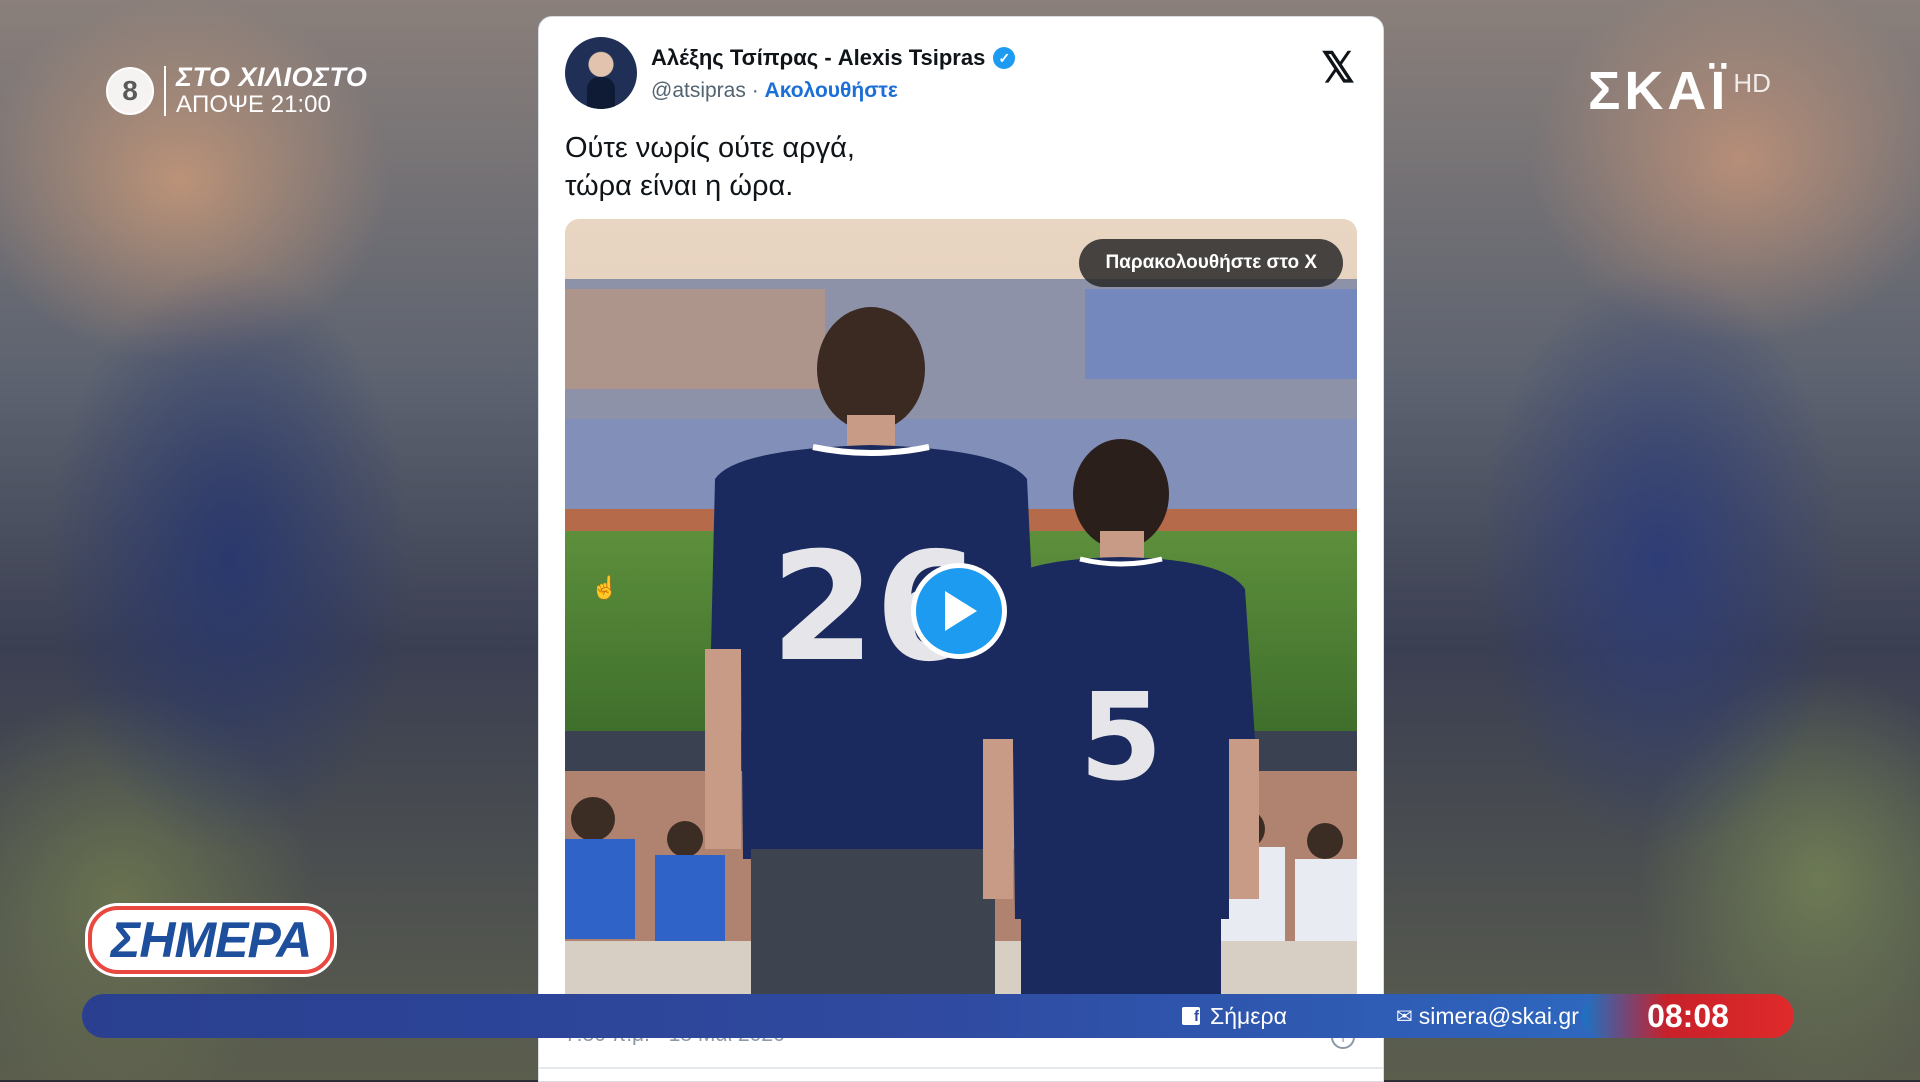  I want to click on watch-on-x-button: Παρακολουθήστε στο X, so click(1211, 263).